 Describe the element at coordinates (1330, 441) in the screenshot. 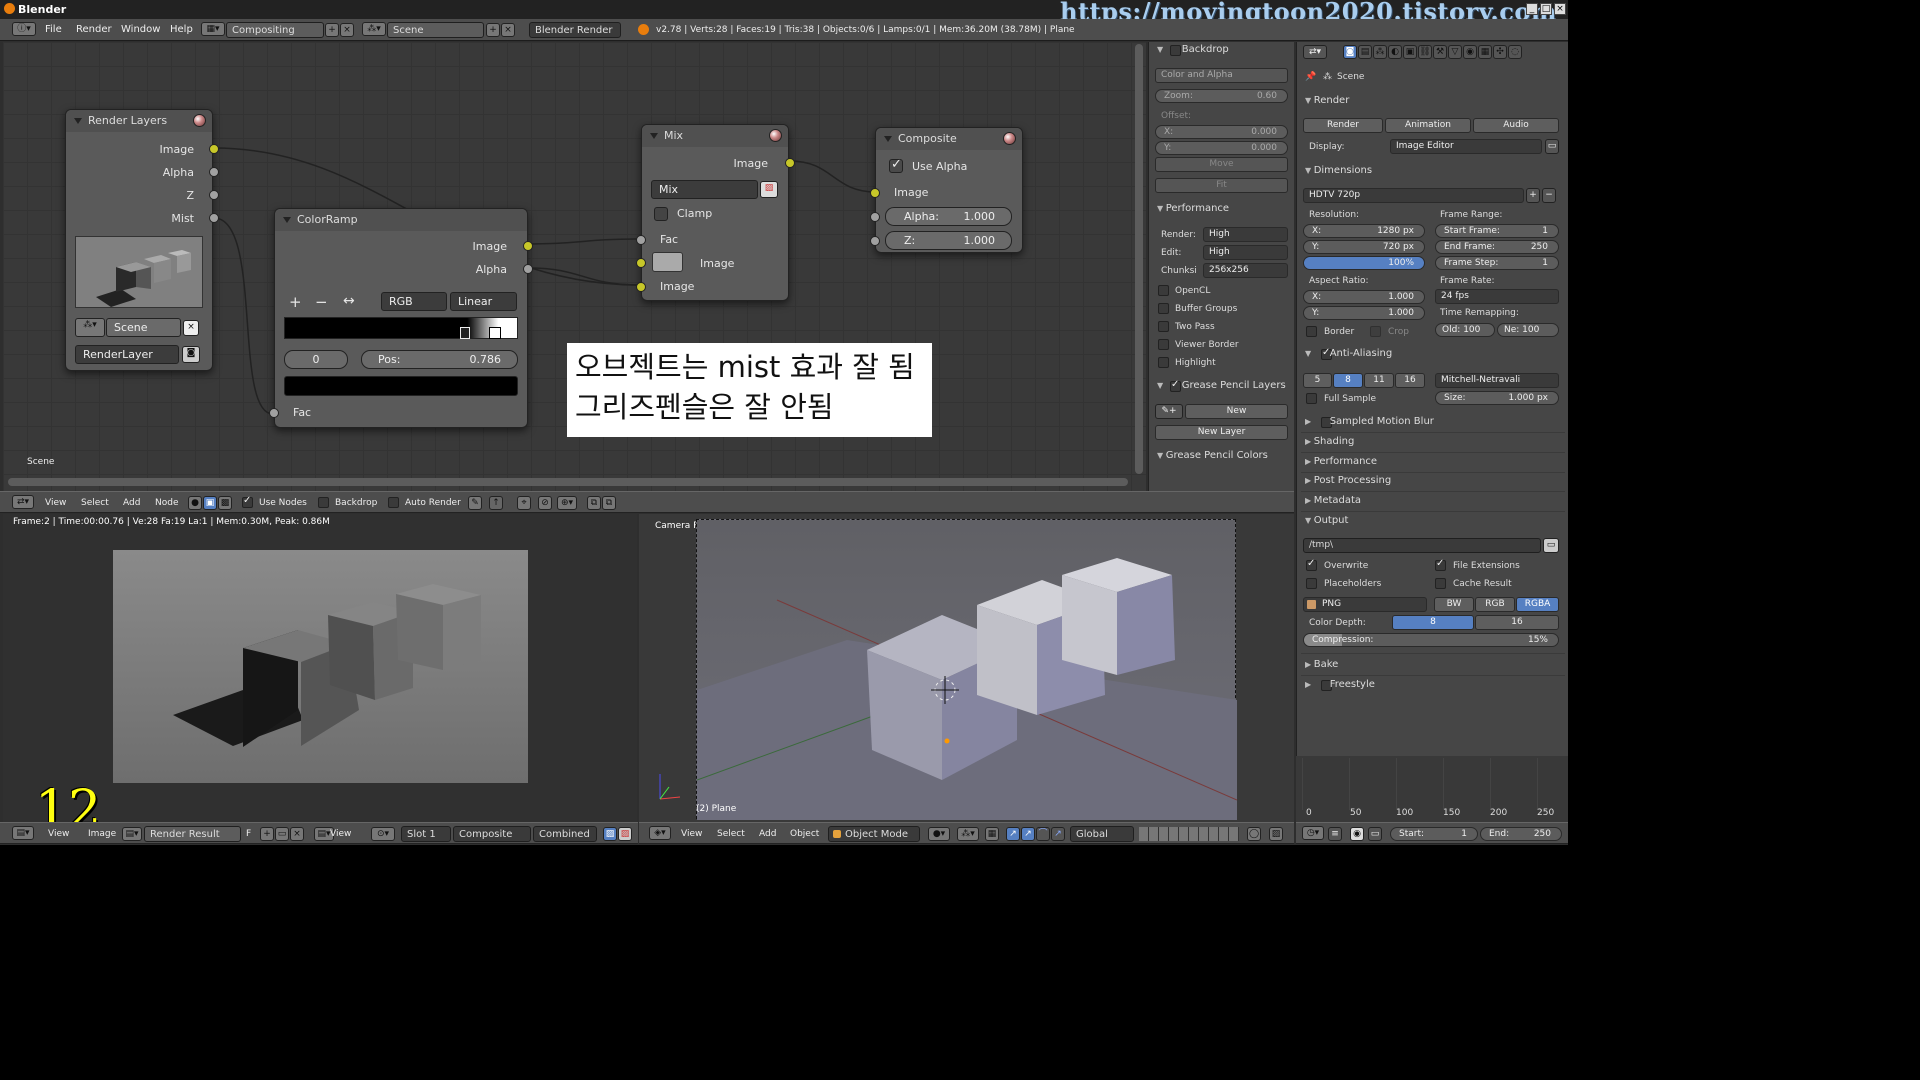

I see `shading-panel-title: Shading` at that location.